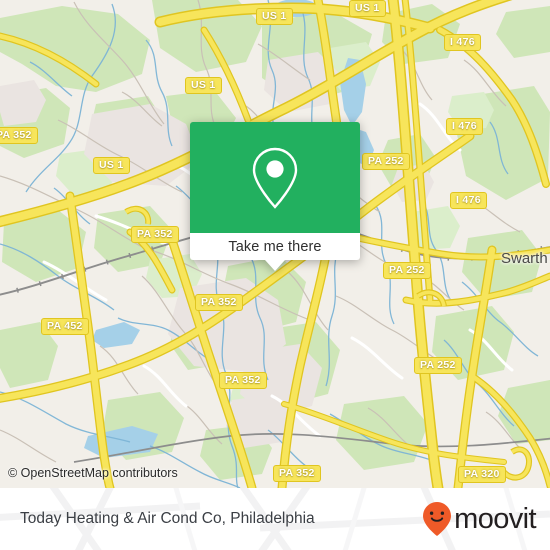  Describe the element at coordinates (482, 474) in the screenshot. I see `road-shield: PA 320` at that location.